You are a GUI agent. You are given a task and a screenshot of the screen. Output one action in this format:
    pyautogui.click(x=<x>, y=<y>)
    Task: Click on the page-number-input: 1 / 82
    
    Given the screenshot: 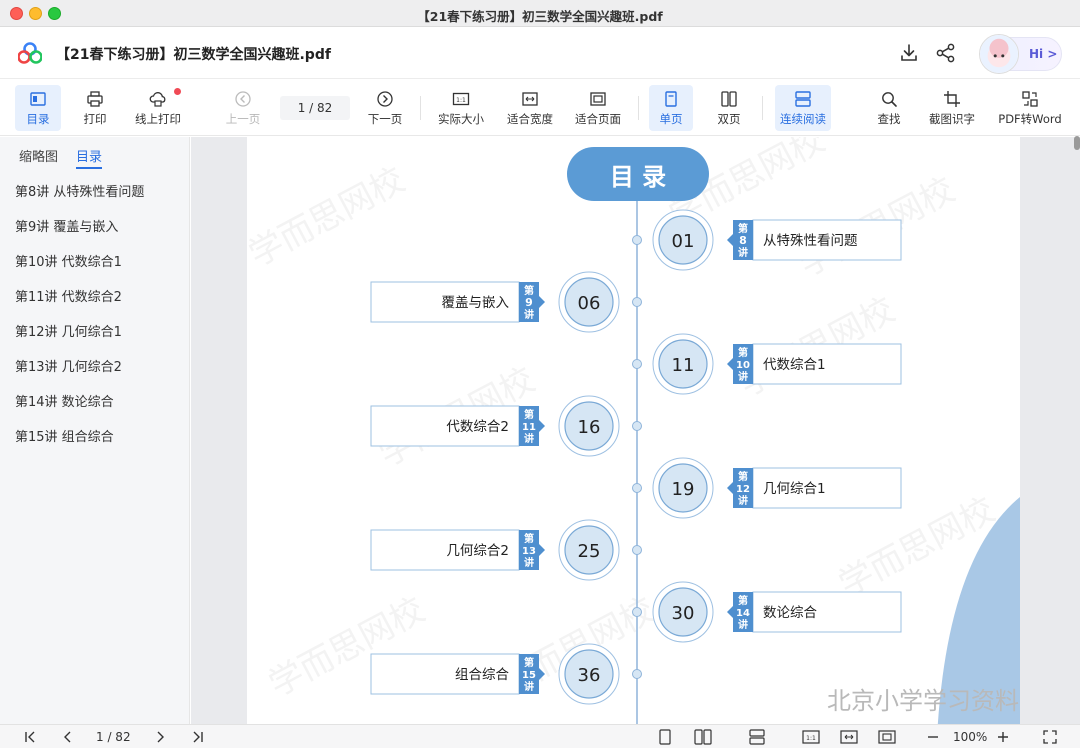 What is the action you would take?
    pyautogui.click(x=315, y=108)
    